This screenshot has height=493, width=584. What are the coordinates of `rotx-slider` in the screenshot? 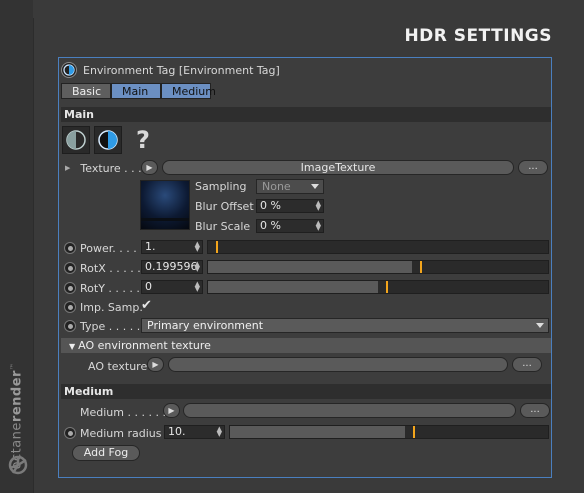 It's located at (378, 267).